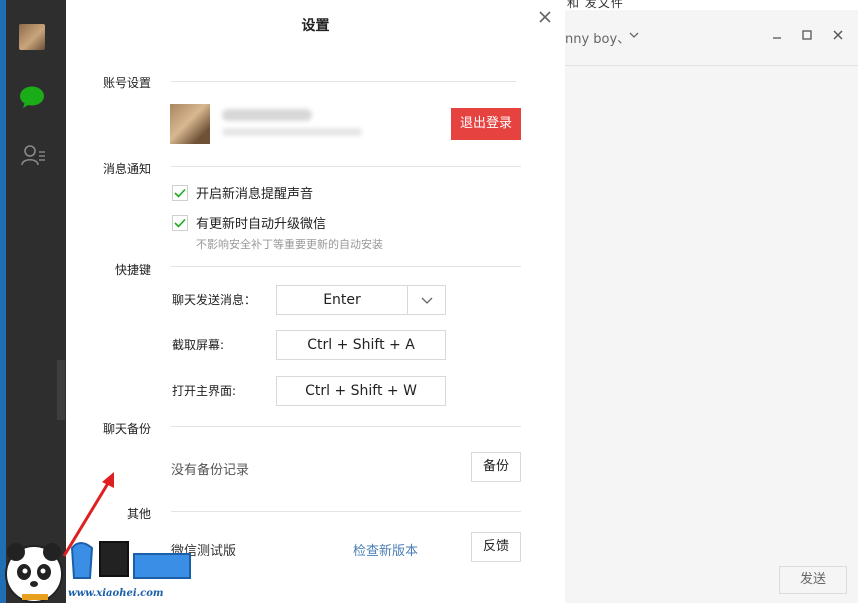 The width and height of the screenshot is (858, 603). Describe the element at coordinates (261, 224) in the screenshot. I see `auto-update-label: 有更新时自动升级微信` at that location.